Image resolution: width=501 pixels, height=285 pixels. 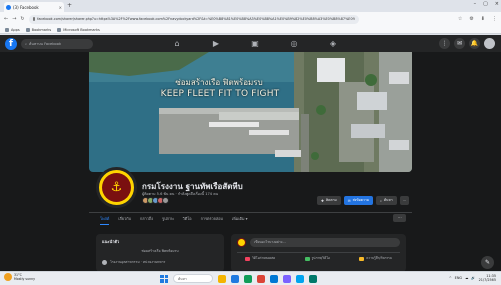 I want to click on follow-button: ✚ ติดตาม, so click(x=329, y=200).